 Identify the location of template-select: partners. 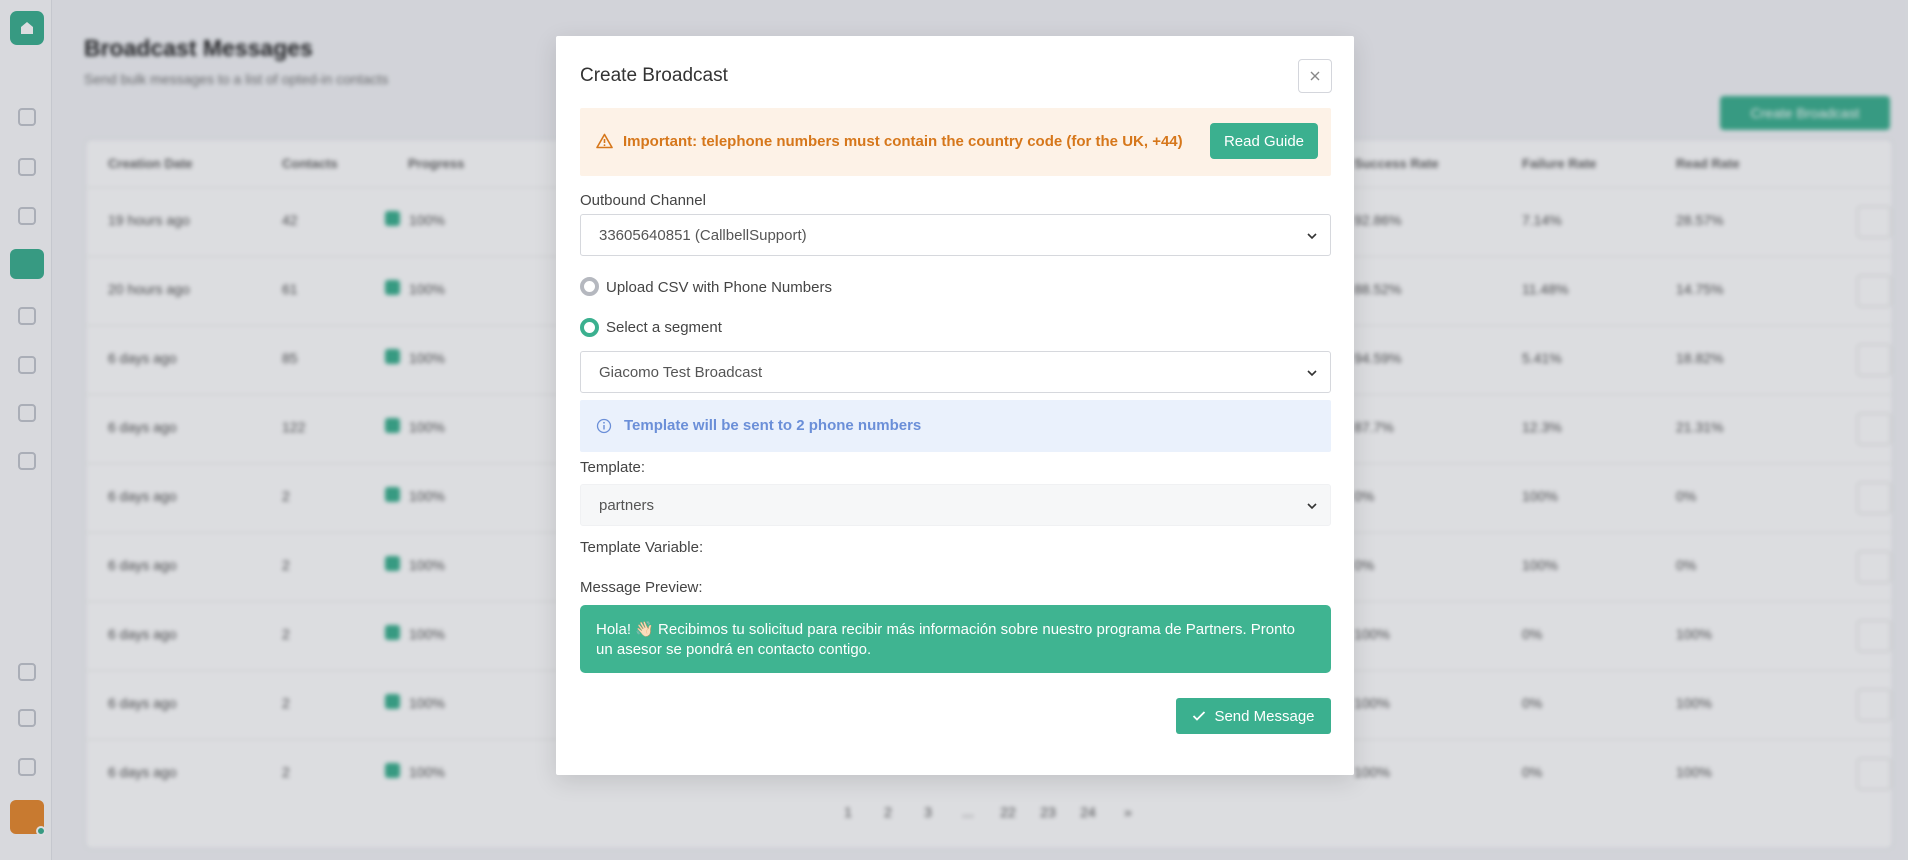
(955, 505).